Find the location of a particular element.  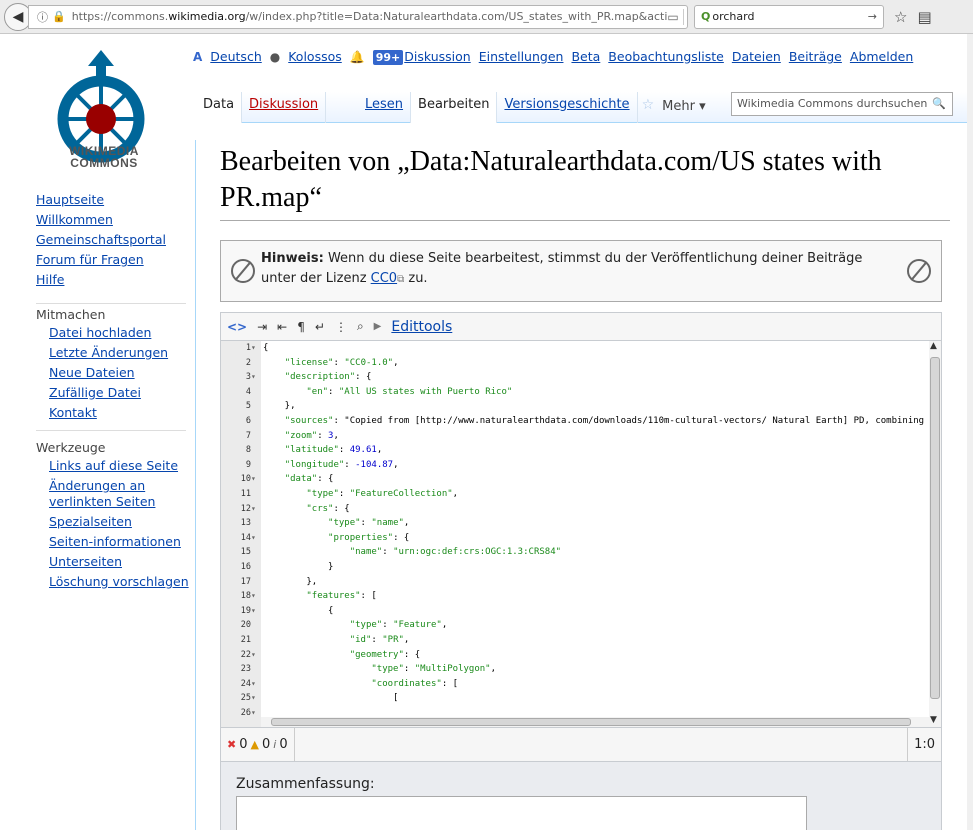

horizontal-scrollbar is located at coordinates (595, 722).